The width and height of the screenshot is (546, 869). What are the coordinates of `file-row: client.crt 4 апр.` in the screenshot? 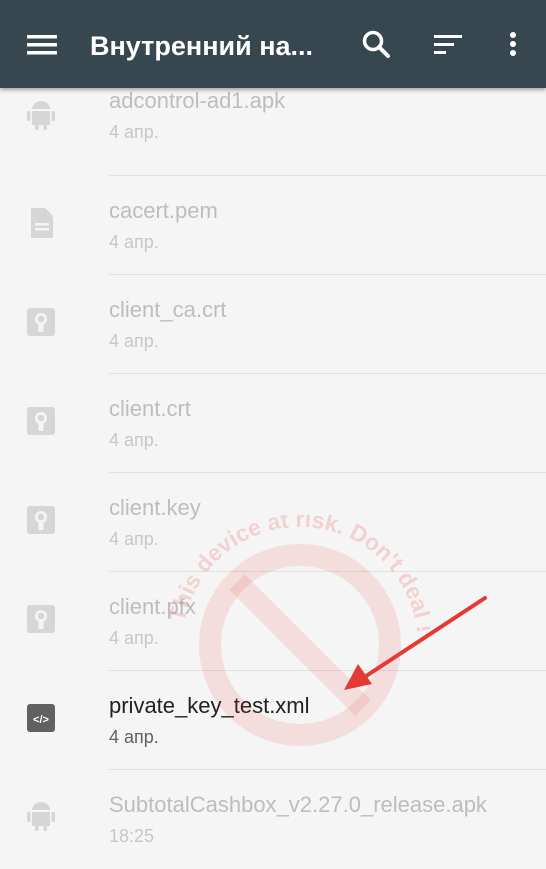 It's located at (273, 423).